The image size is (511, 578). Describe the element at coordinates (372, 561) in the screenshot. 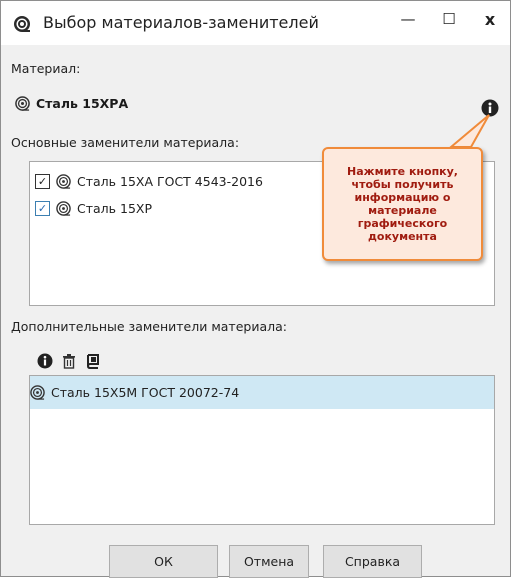

I see `help-button: Справка` at that location.